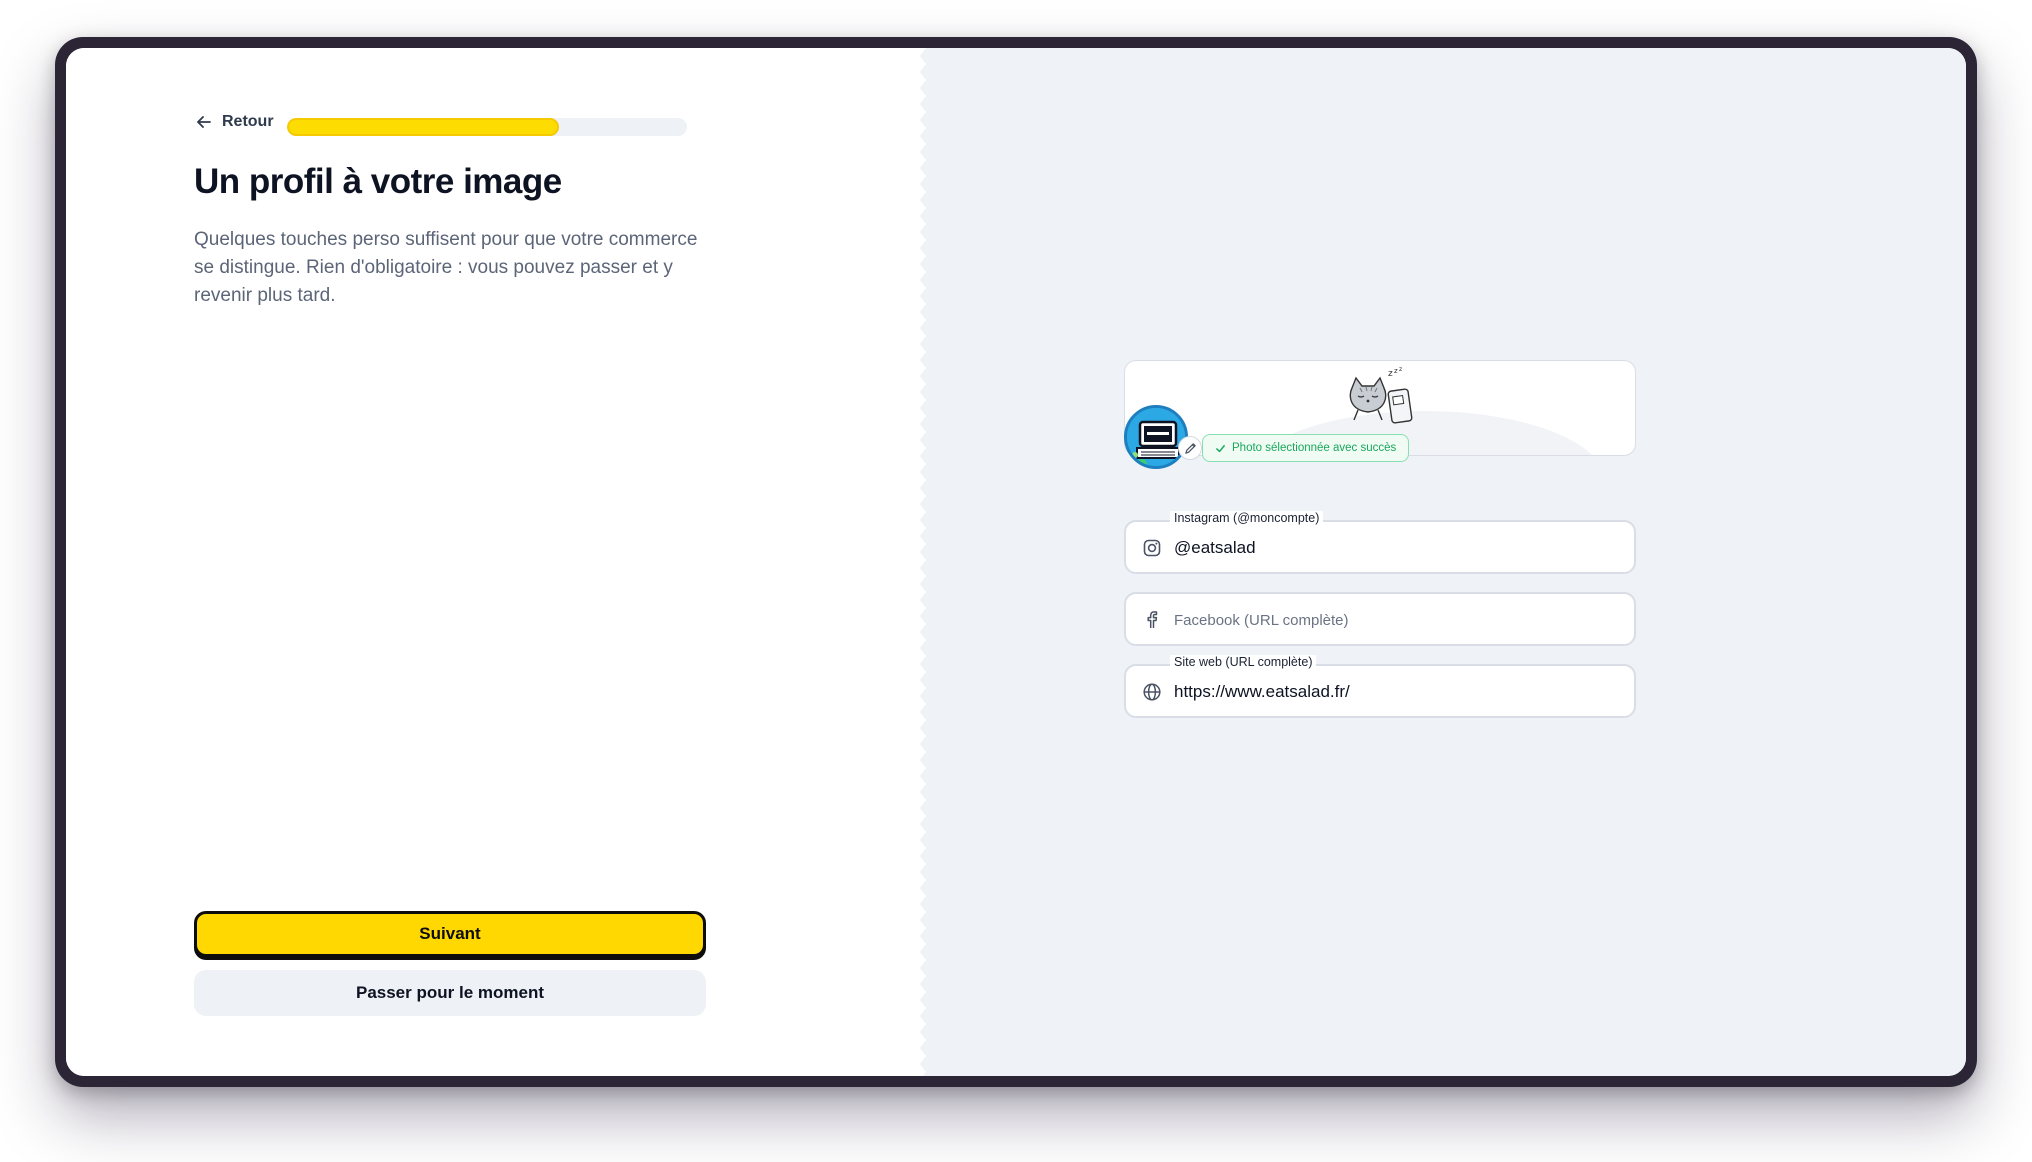  I want to click on sleeping-cat-mascot-icon: z z z, so click(1381, 395).